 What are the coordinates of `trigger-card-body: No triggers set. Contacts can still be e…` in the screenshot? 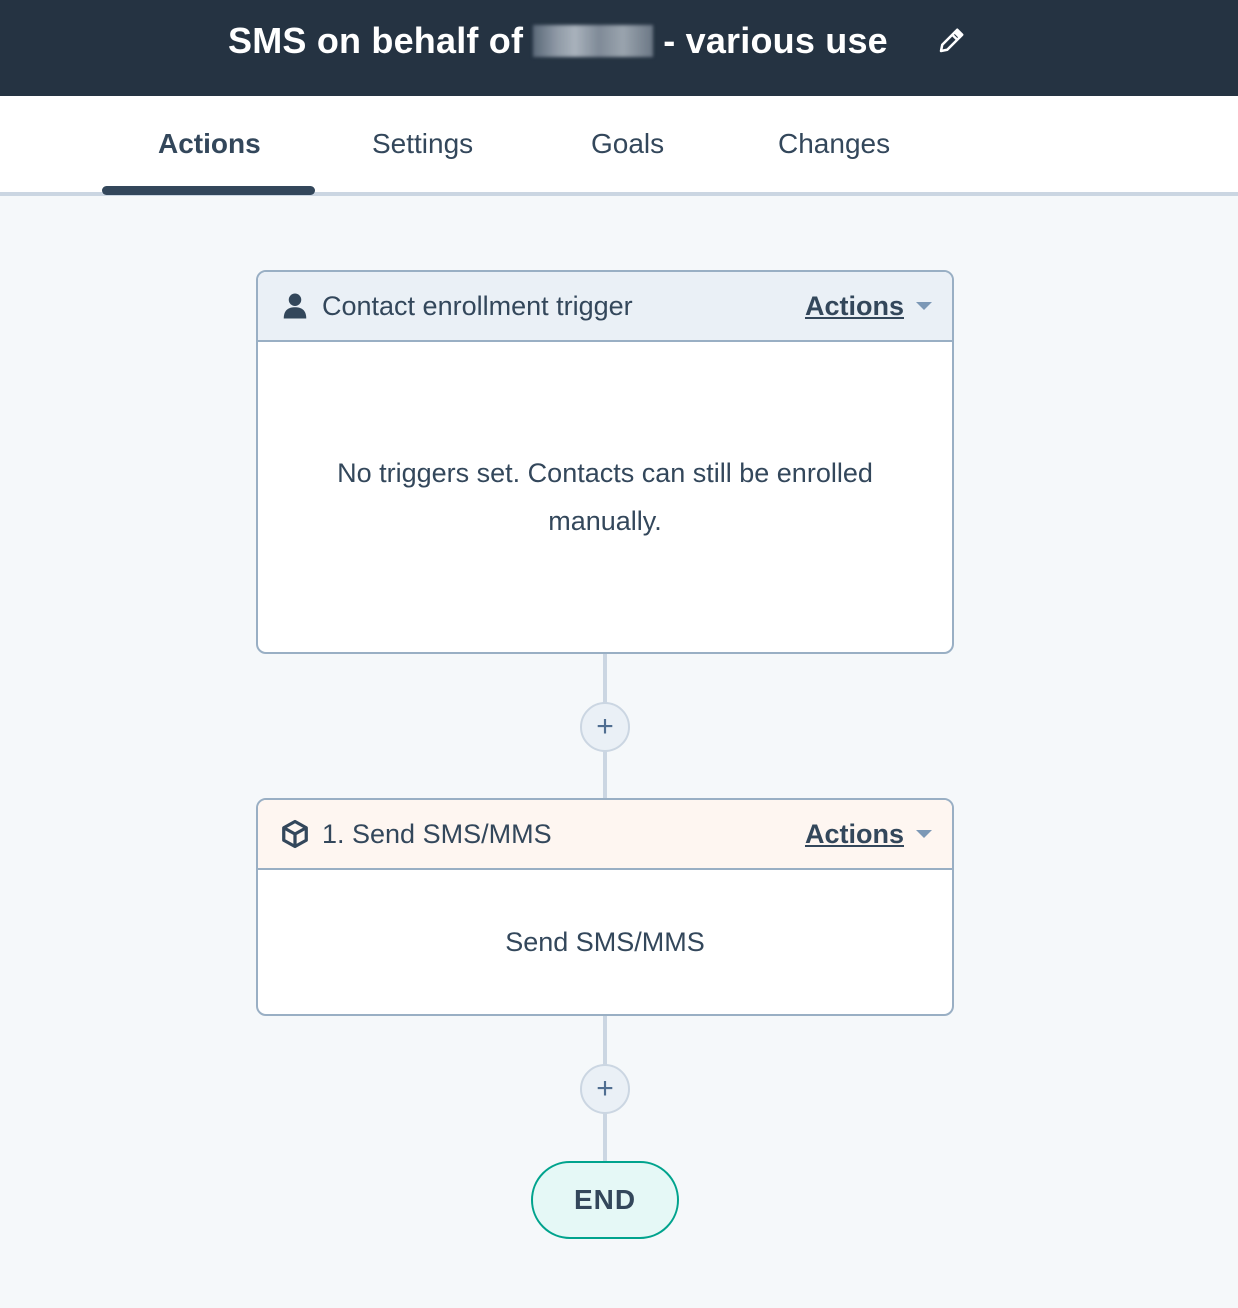 It's located at (605, 497).